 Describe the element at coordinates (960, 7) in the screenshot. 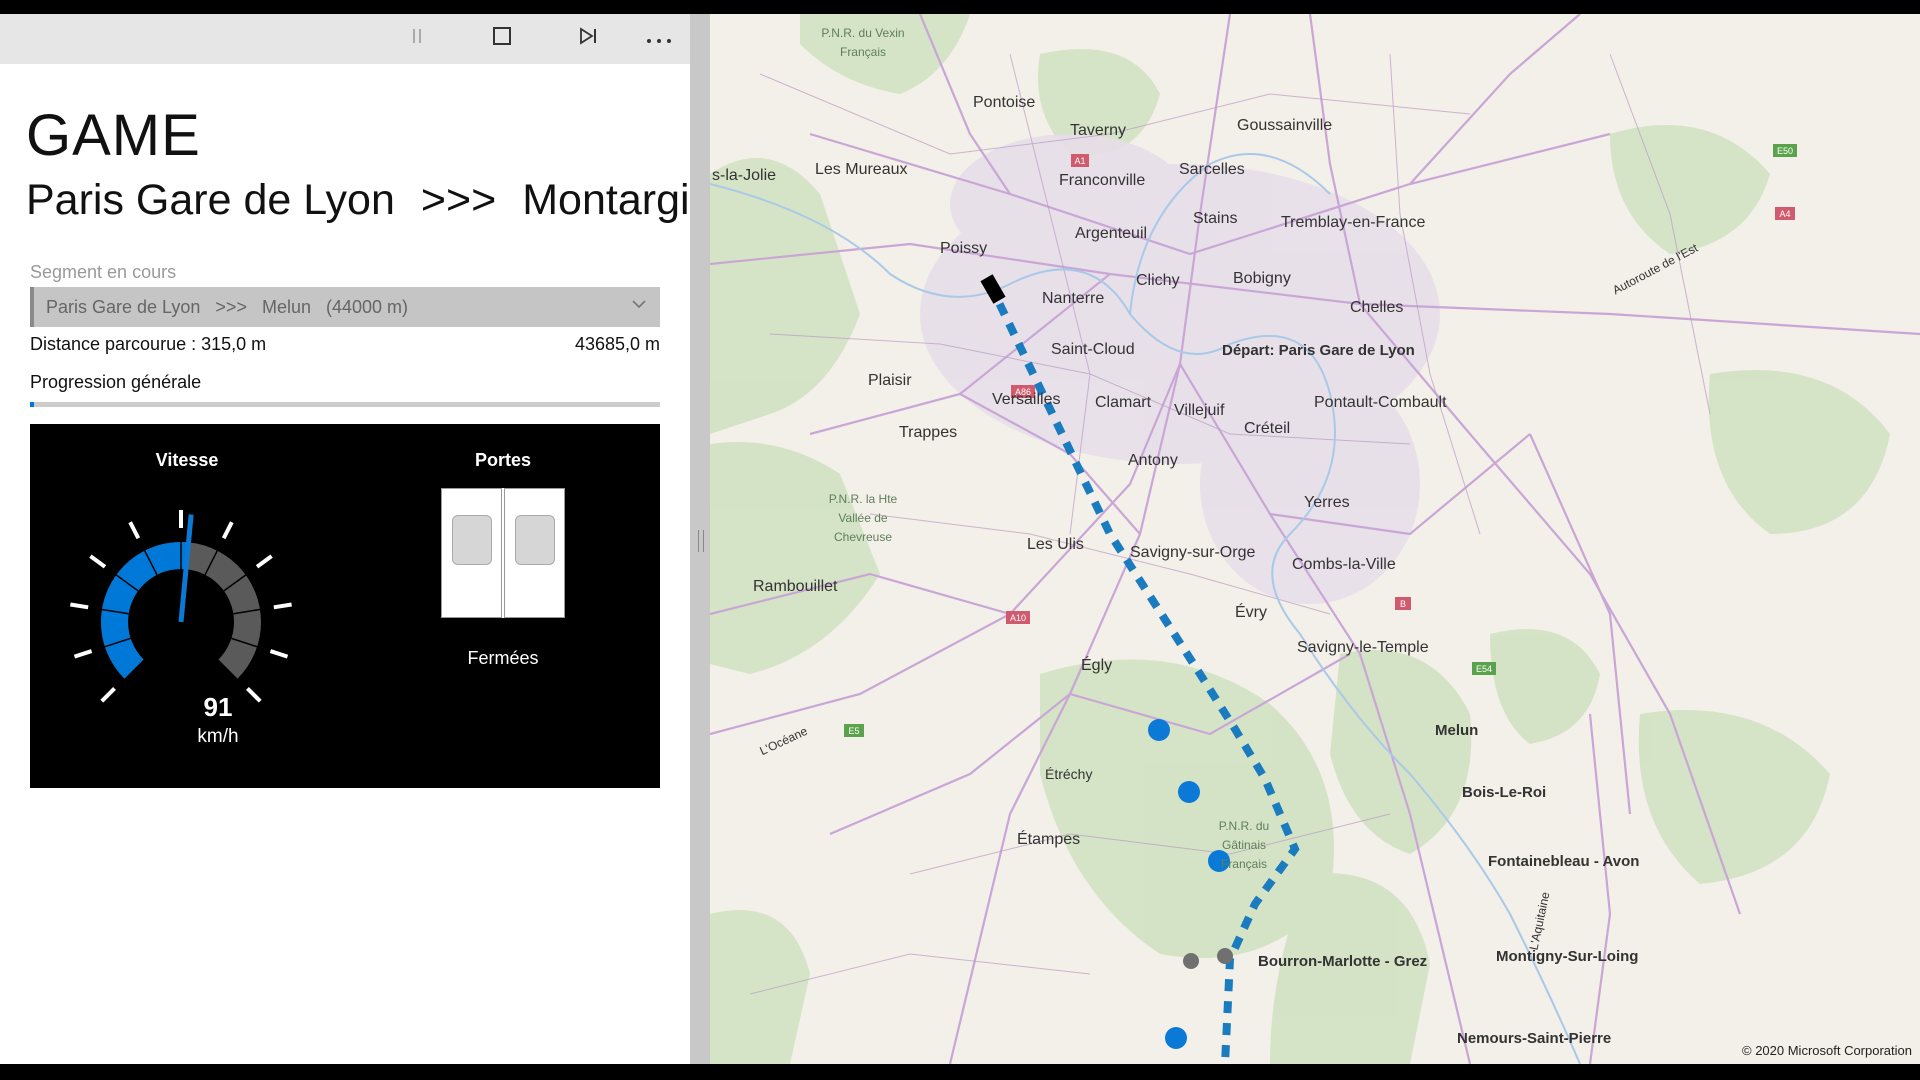

I see `top-bar` at that location.